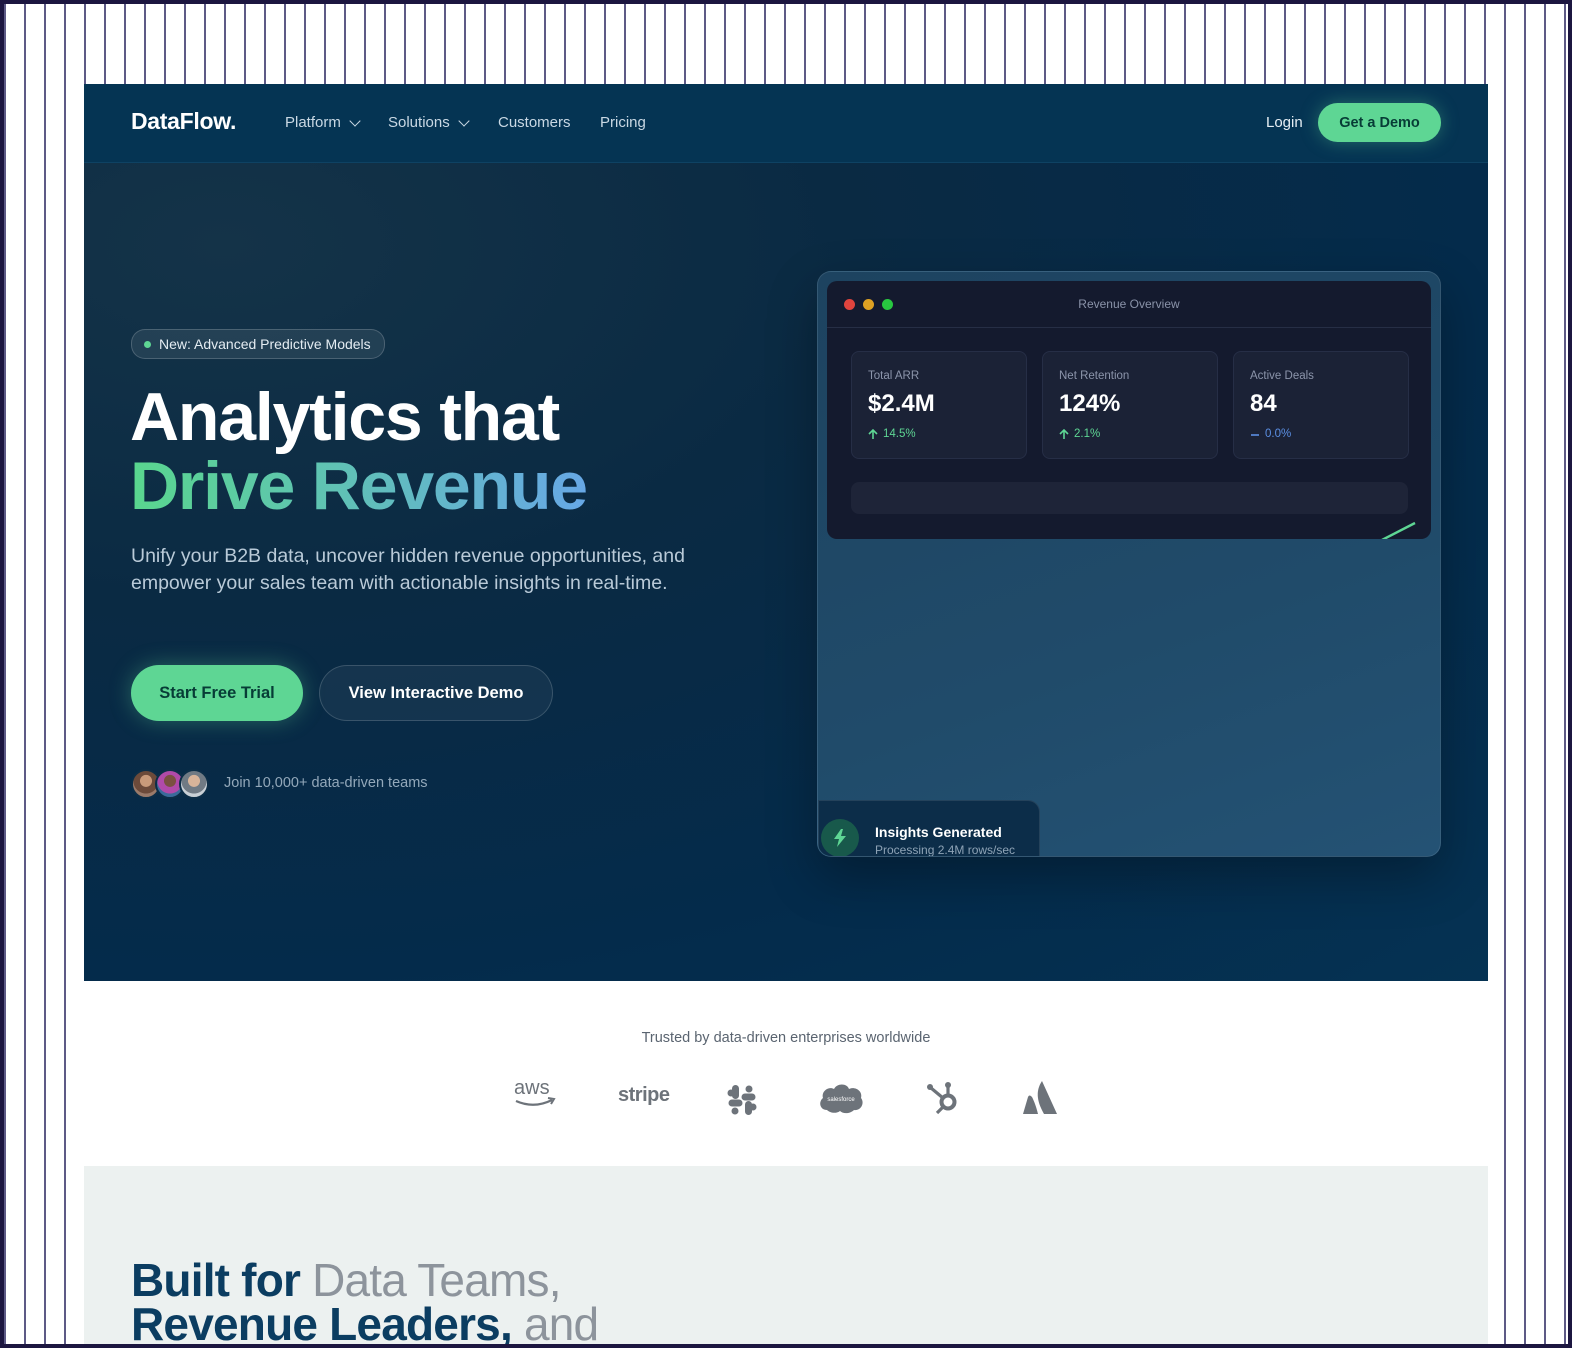 Image resolution: width=1572 pixels, height=1348 pixels. What do you see at coordinates (419, 122) in the screenshot?
I see `nav-label: Solutions` at bounding box center [419, 122].